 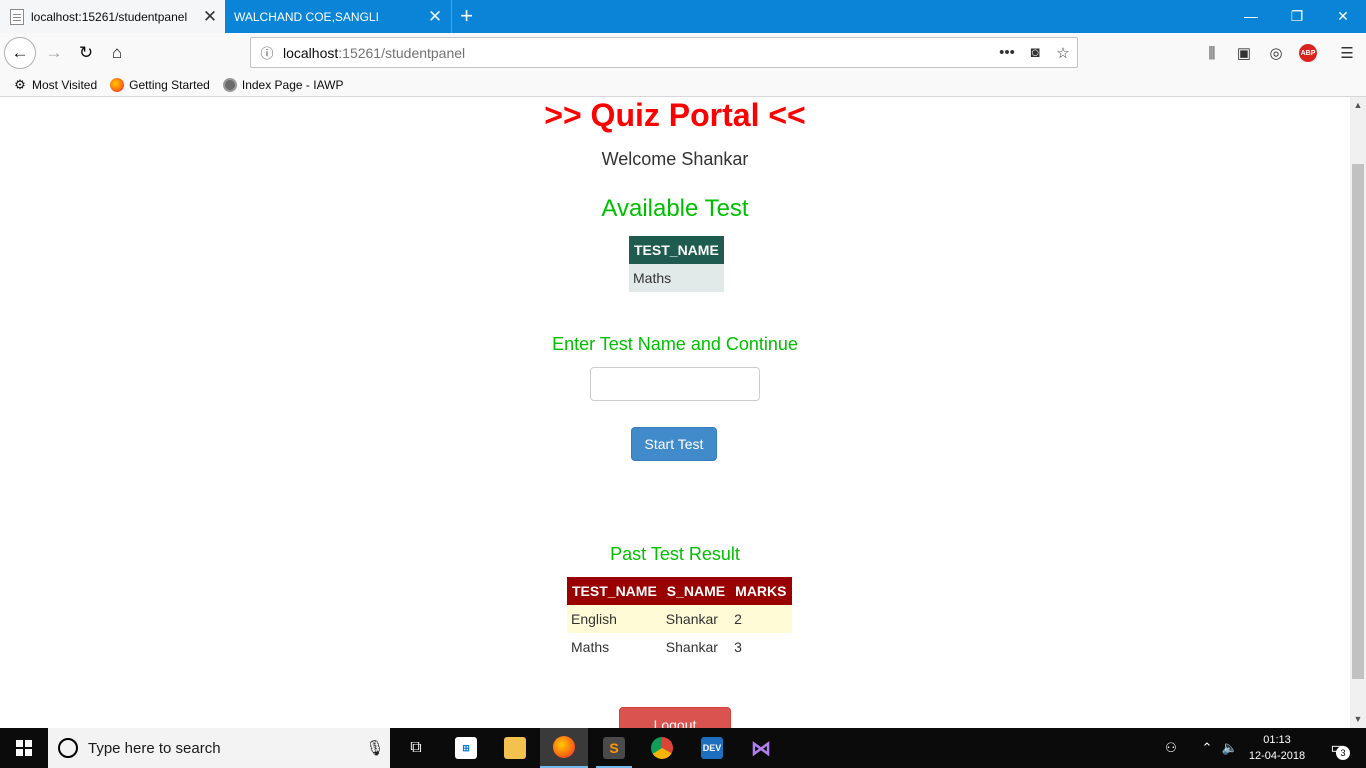 I want to click on chrome-icon, so click(x=662, y=748).